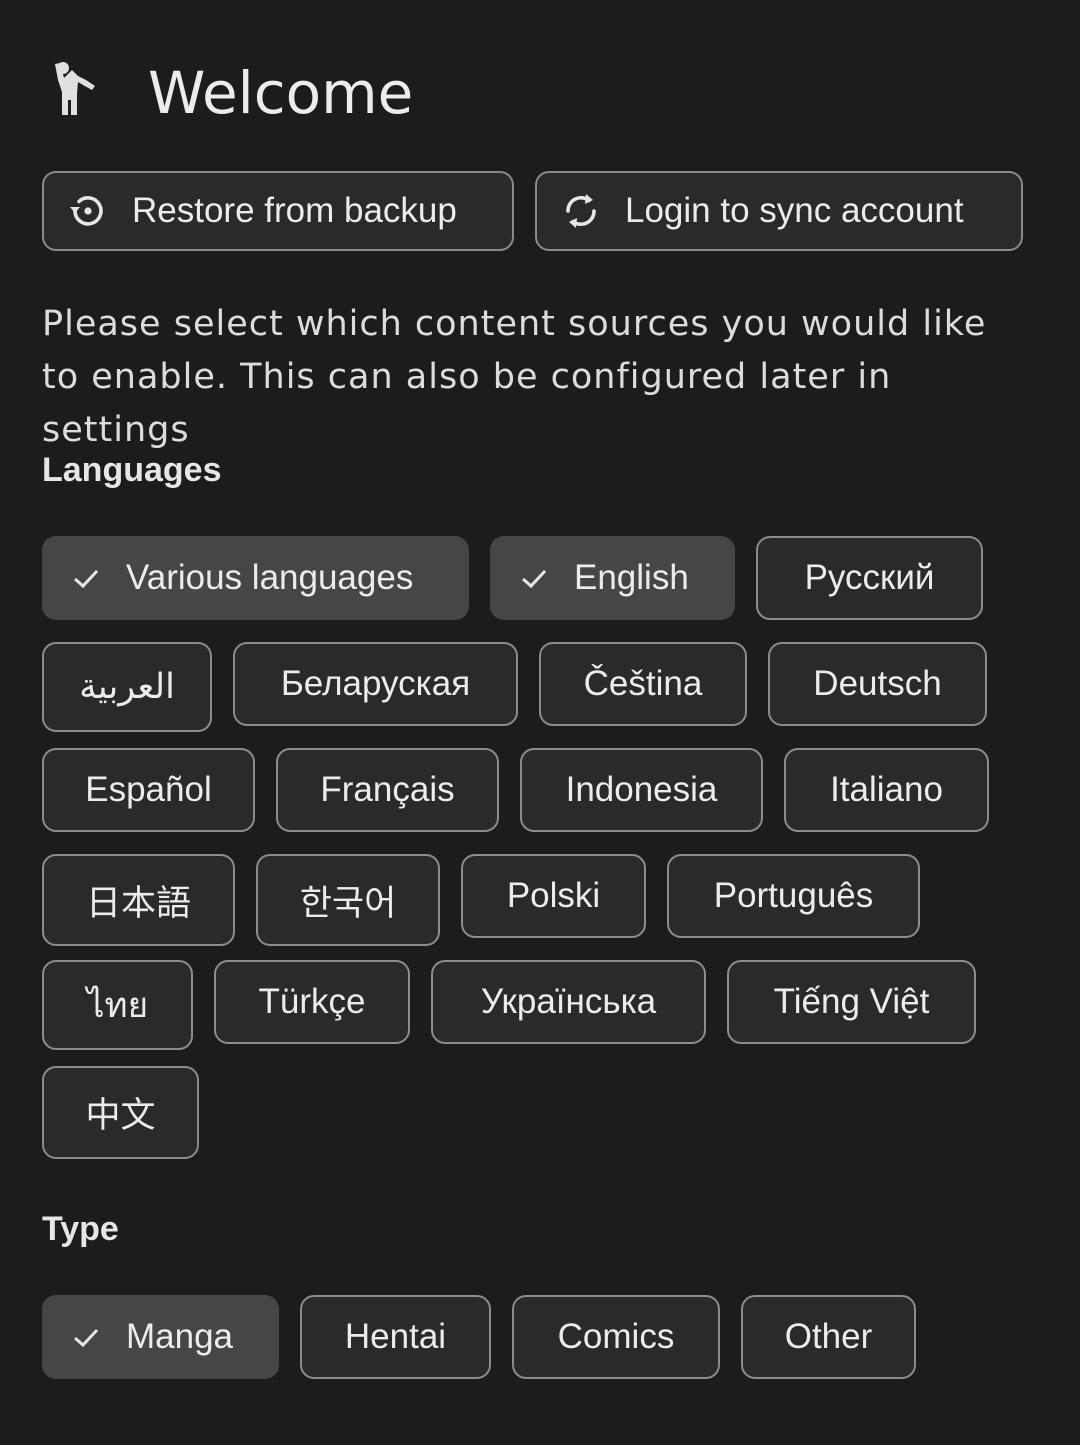 This screenshot has height=1445, width=1080. Describe the element at coordinates (348, 903) in the screenshot. I see `chip-label: 한국어` at that location.